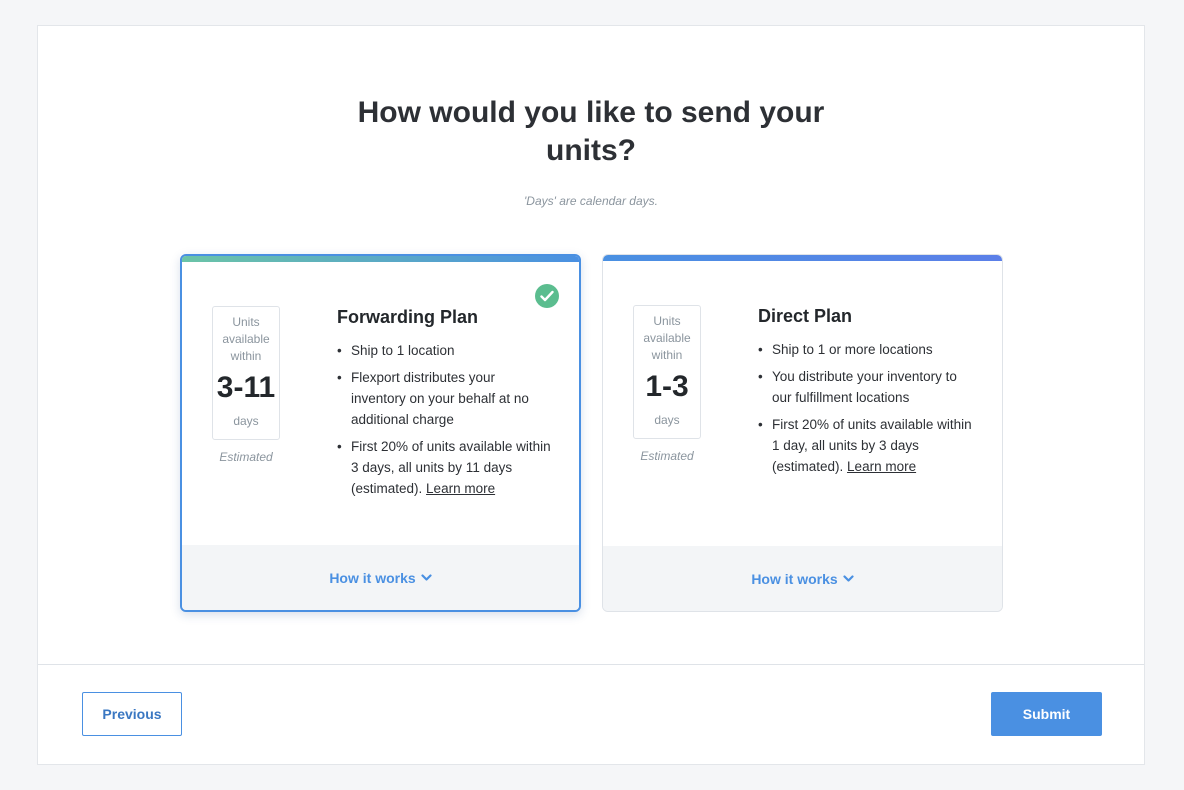  What do you see at coordinates (408, 317) in the screenshot?
I see `plan-title: Forwarding Plan` at bounding box center [408, 317].